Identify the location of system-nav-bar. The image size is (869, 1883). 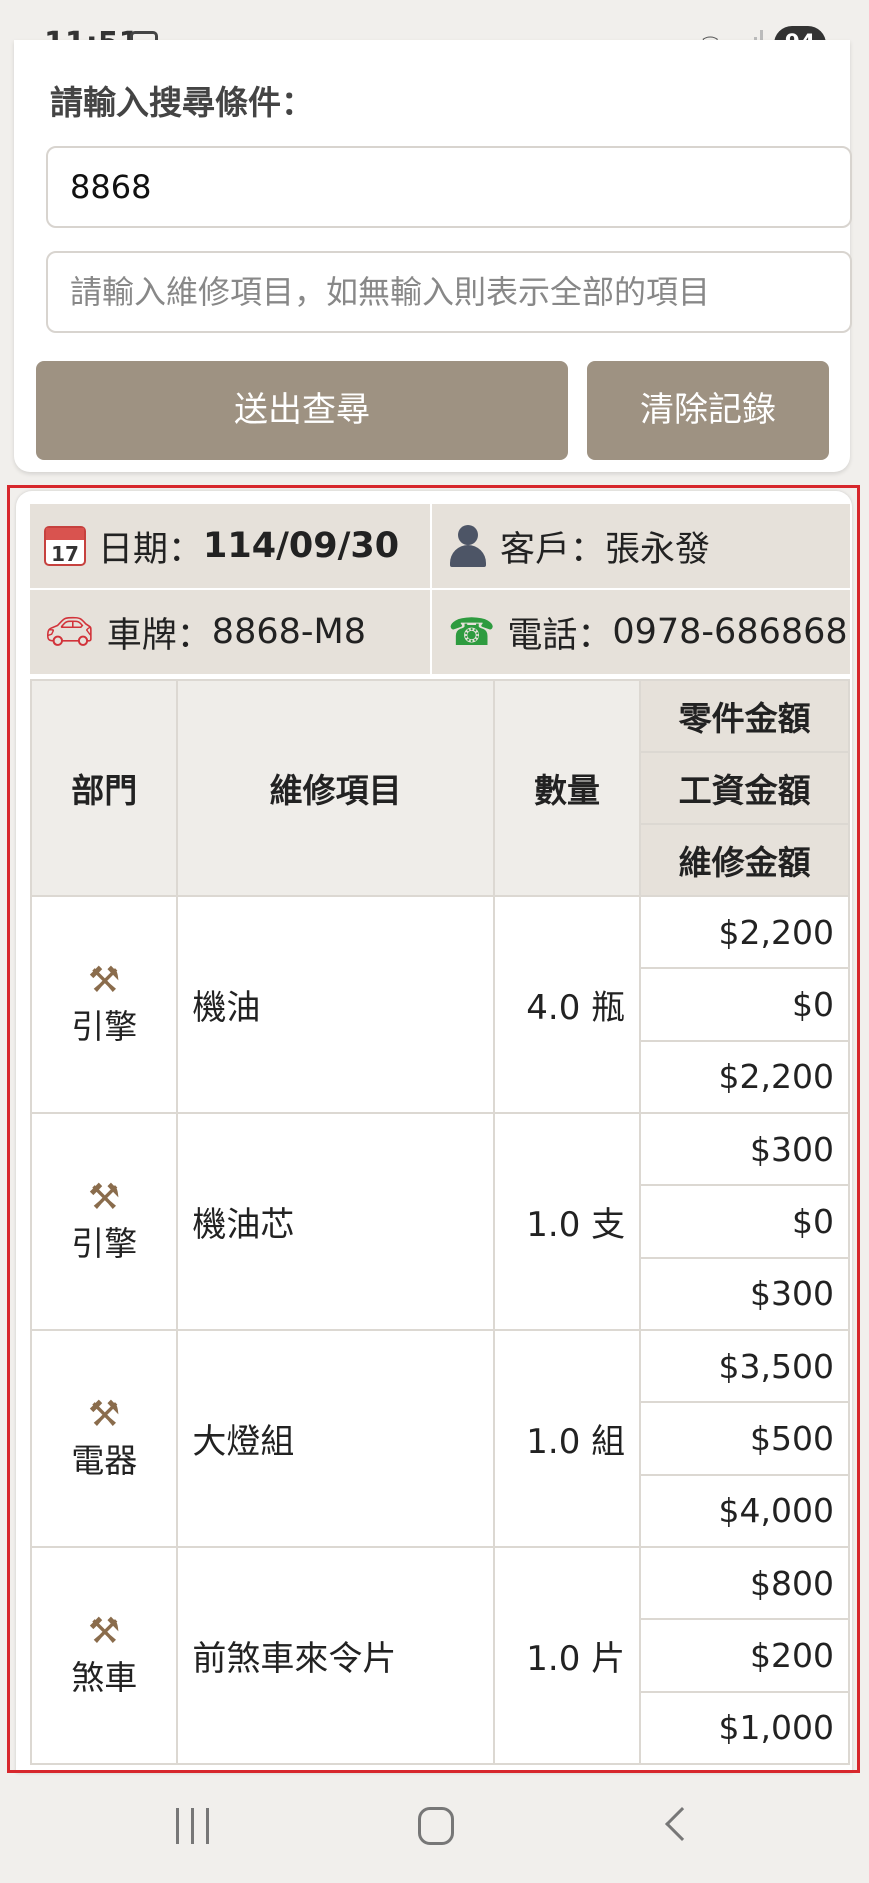
(434, 1830).